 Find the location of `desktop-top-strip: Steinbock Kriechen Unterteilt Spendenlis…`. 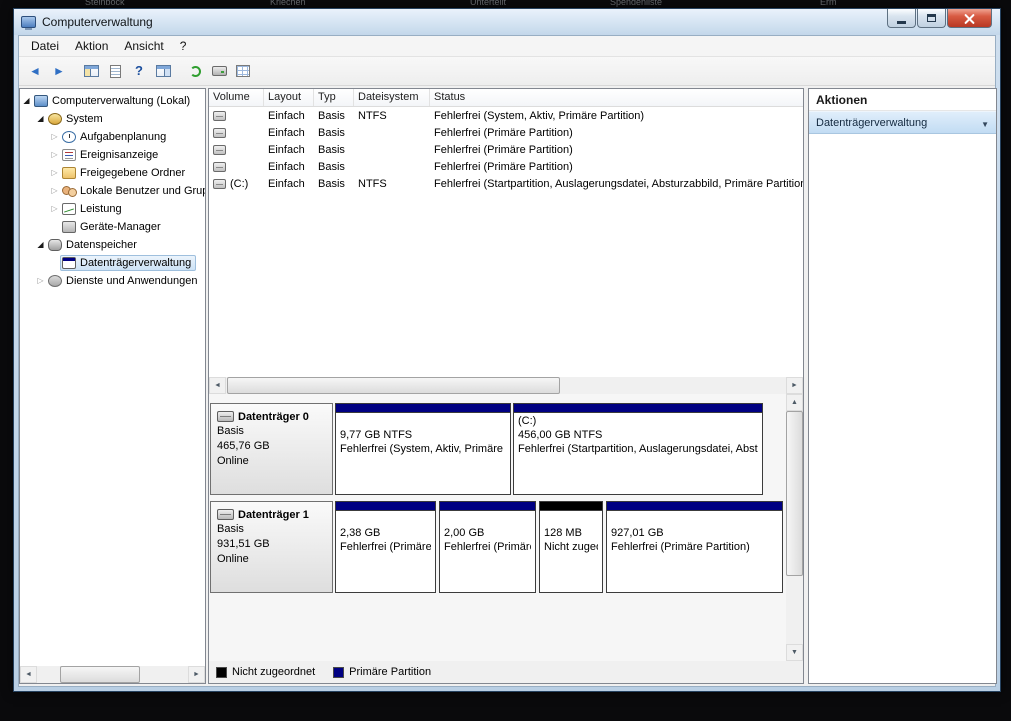

desktop-top-strip: Steinbock Kriechen Unterteilt Spendenlis… is located at coordinates (505, 4).